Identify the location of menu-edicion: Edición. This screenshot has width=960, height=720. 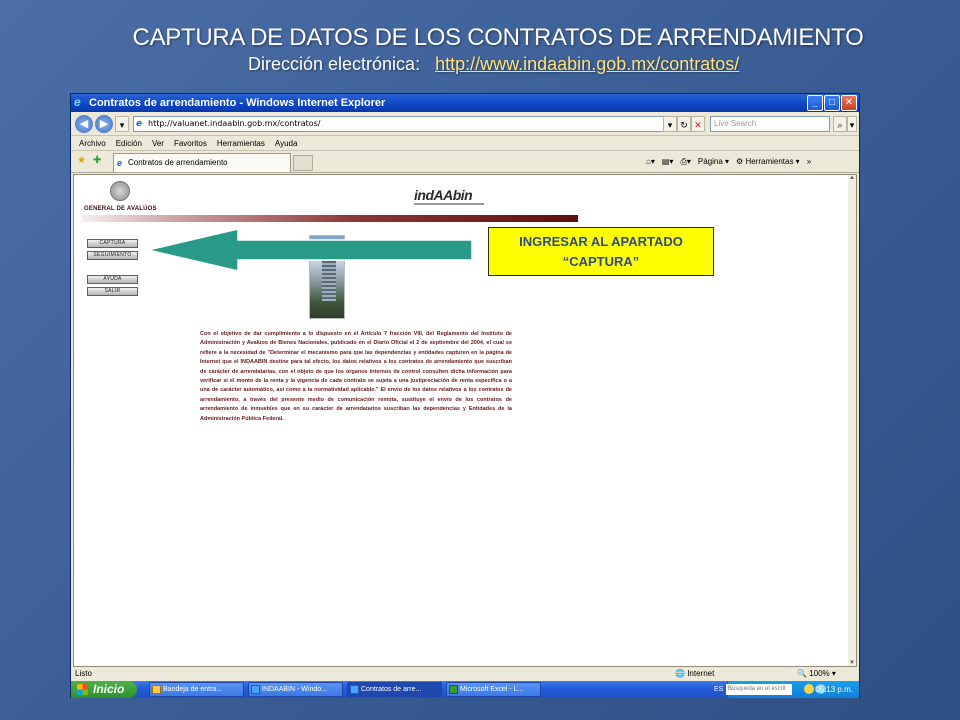
(129, 143).